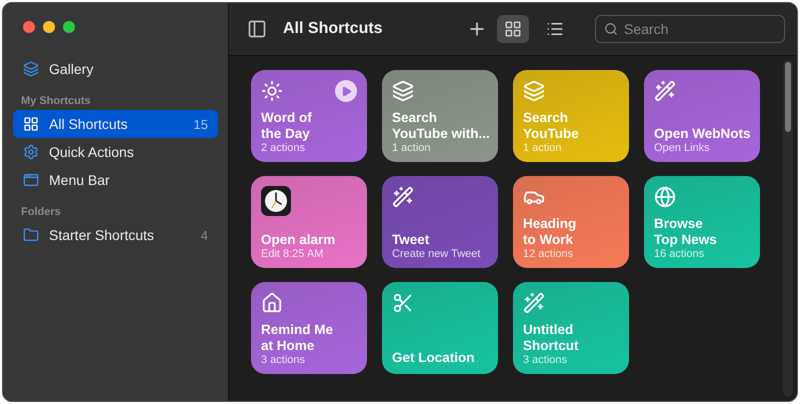  Describe the element at coordinates (56, 101) in the screenshot. I see `section-heading: My Shortcuts` at that location.